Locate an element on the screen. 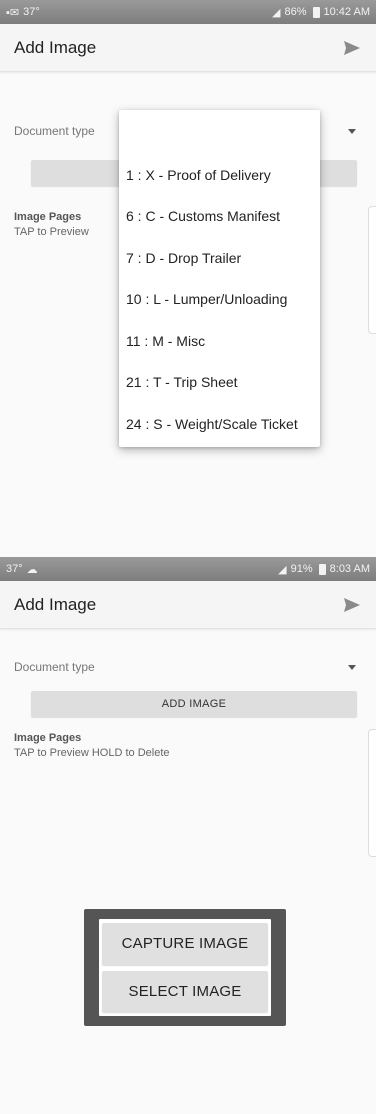 Image resolution: width=376 pixels, height=1114 pixels. image-pages-hint: TAP to Preview HOLD to Delete is located at coordinates (92, 753).